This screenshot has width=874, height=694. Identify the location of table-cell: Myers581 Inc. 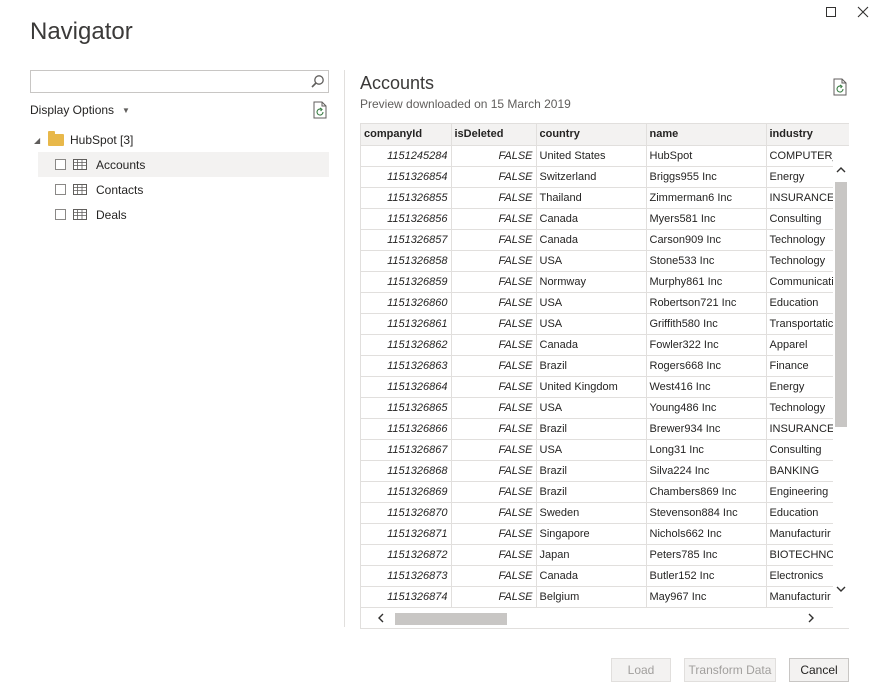
(706, 219).